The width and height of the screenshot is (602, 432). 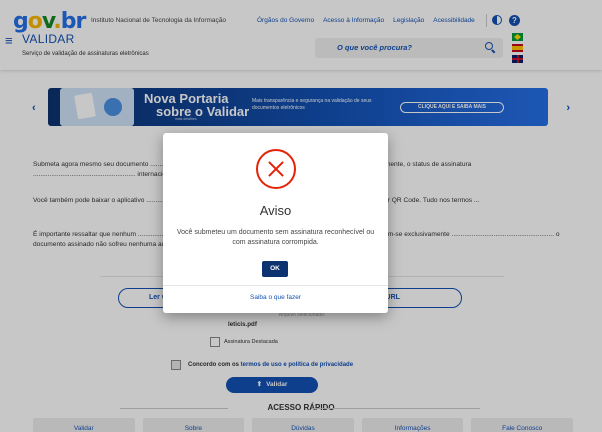 What do you see at coordinates (275, 285) in the screenshot?
I see `dialog-divider` at bounding box center [275, 285].